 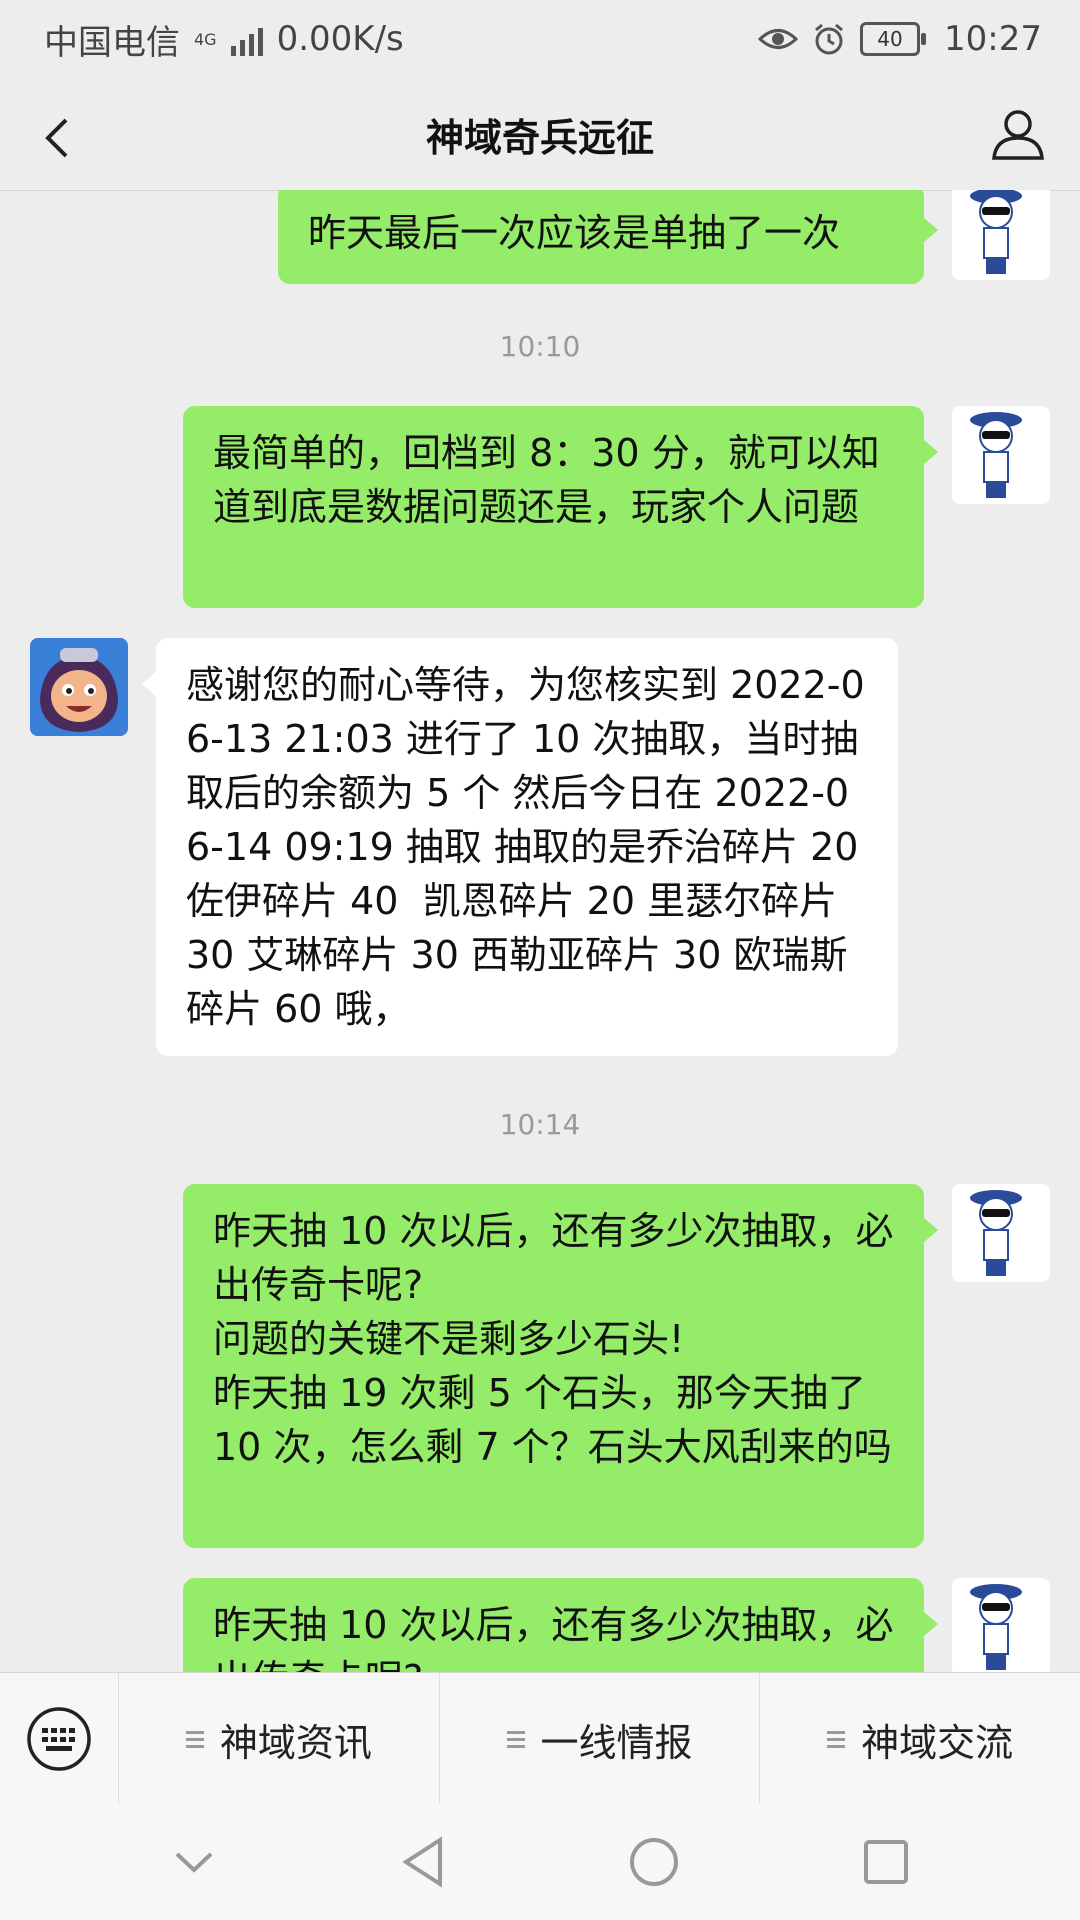 I want to click on back-triangle-icon, so click(x=423, y=1862).